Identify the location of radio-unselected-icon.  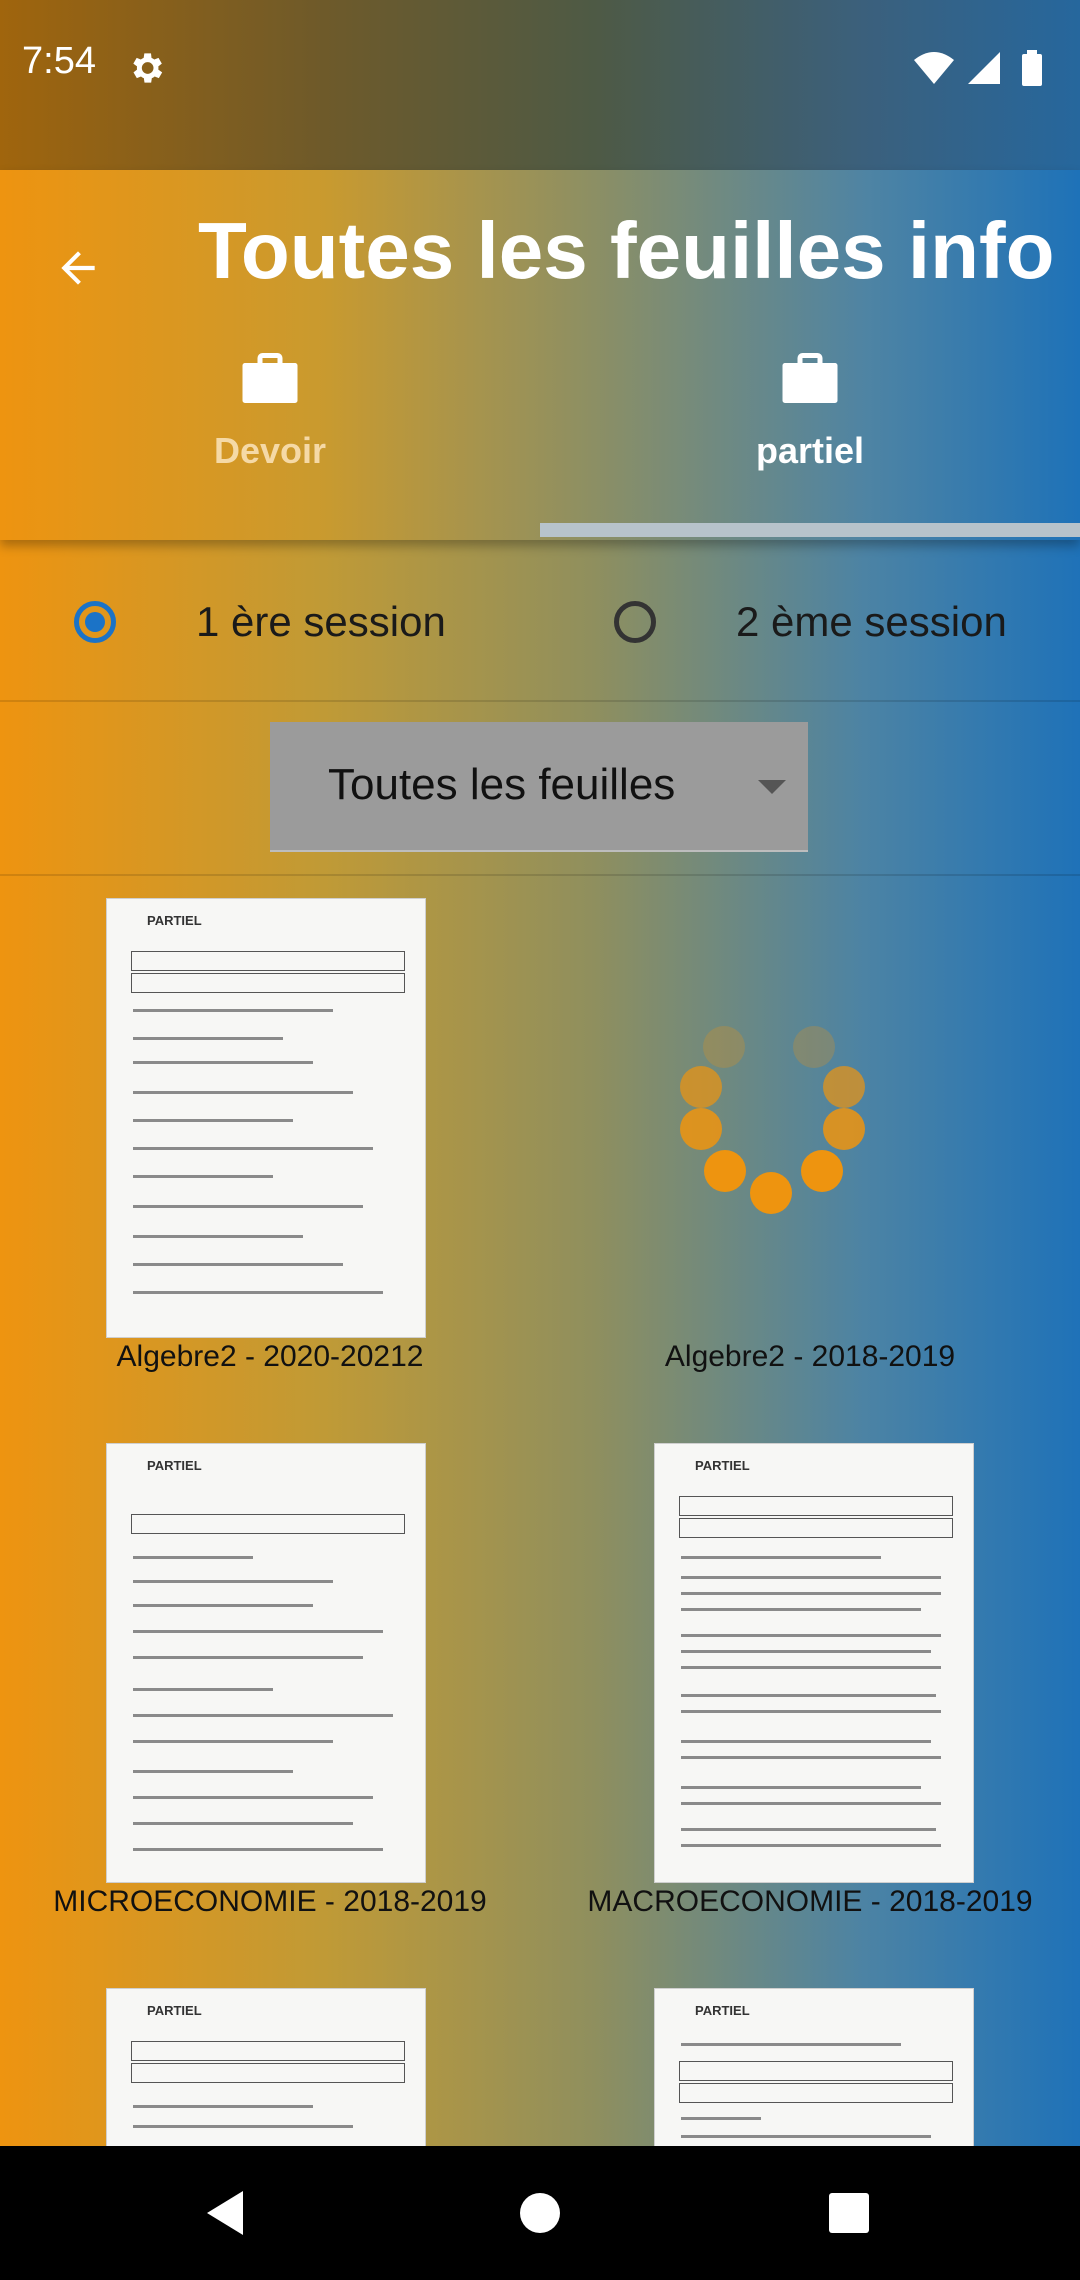
(635, 622).